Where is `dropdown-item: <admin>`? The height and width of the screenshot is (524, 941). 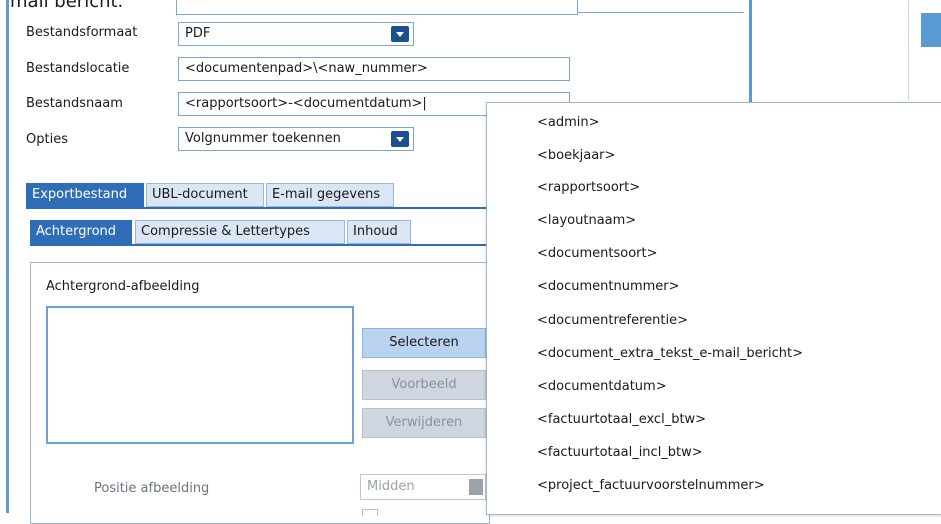 dropdown-item: <admin> is located at coordinates (568, 122).